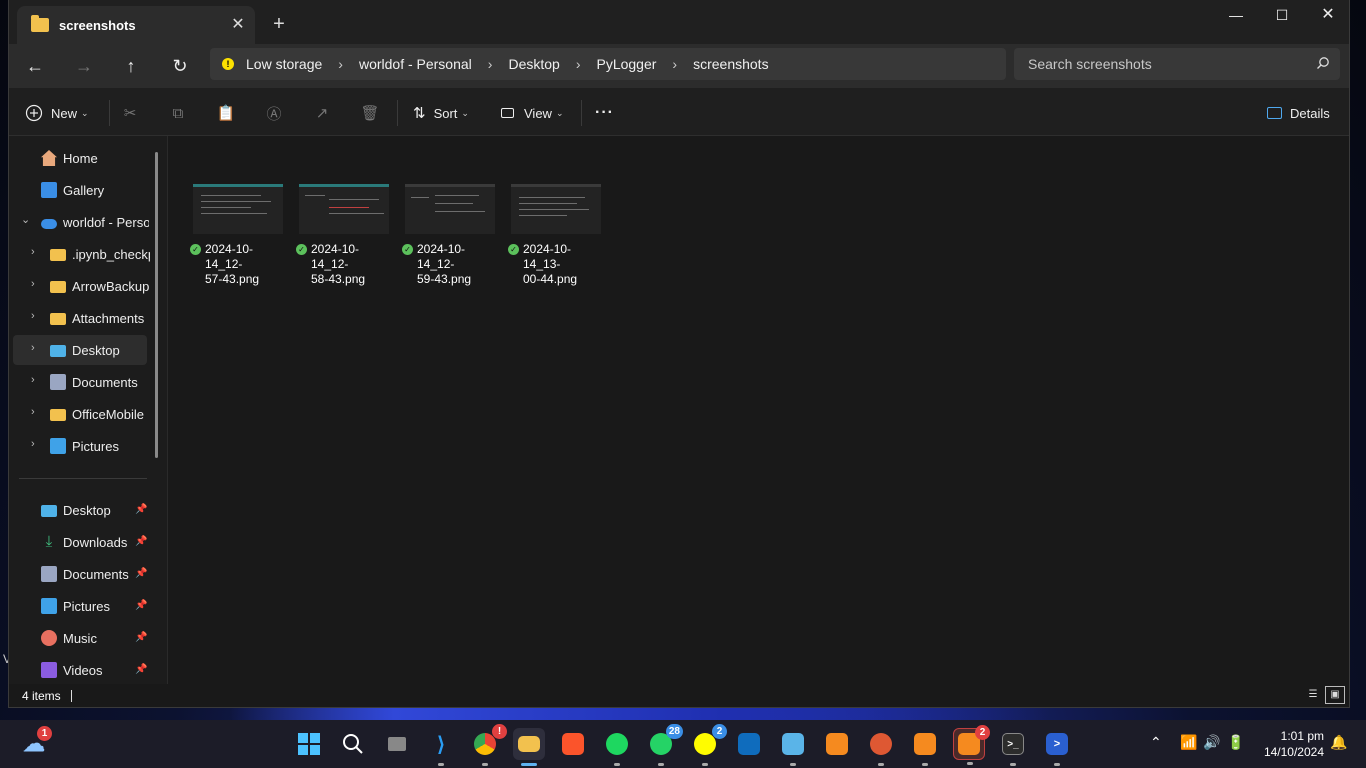 Image resolution: width=1366 pixels, height=768 pixels. What do you see at coordinates (1163, 64) in the screenshot?
I see `search-input` at bounding box center [1163, 64].